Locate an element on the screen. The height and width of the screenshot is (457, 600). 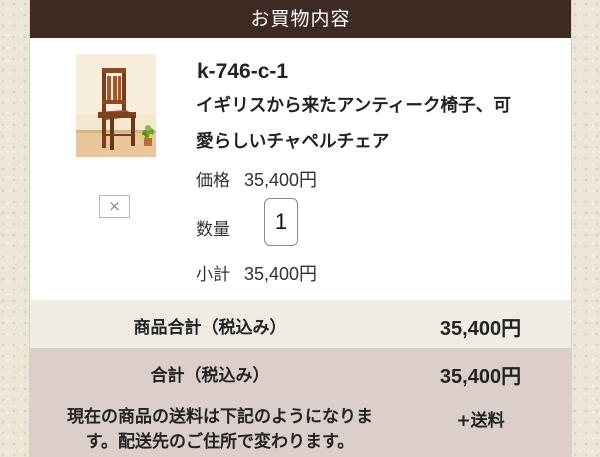
price-label: 価格 is located at coordinates (213, 181).